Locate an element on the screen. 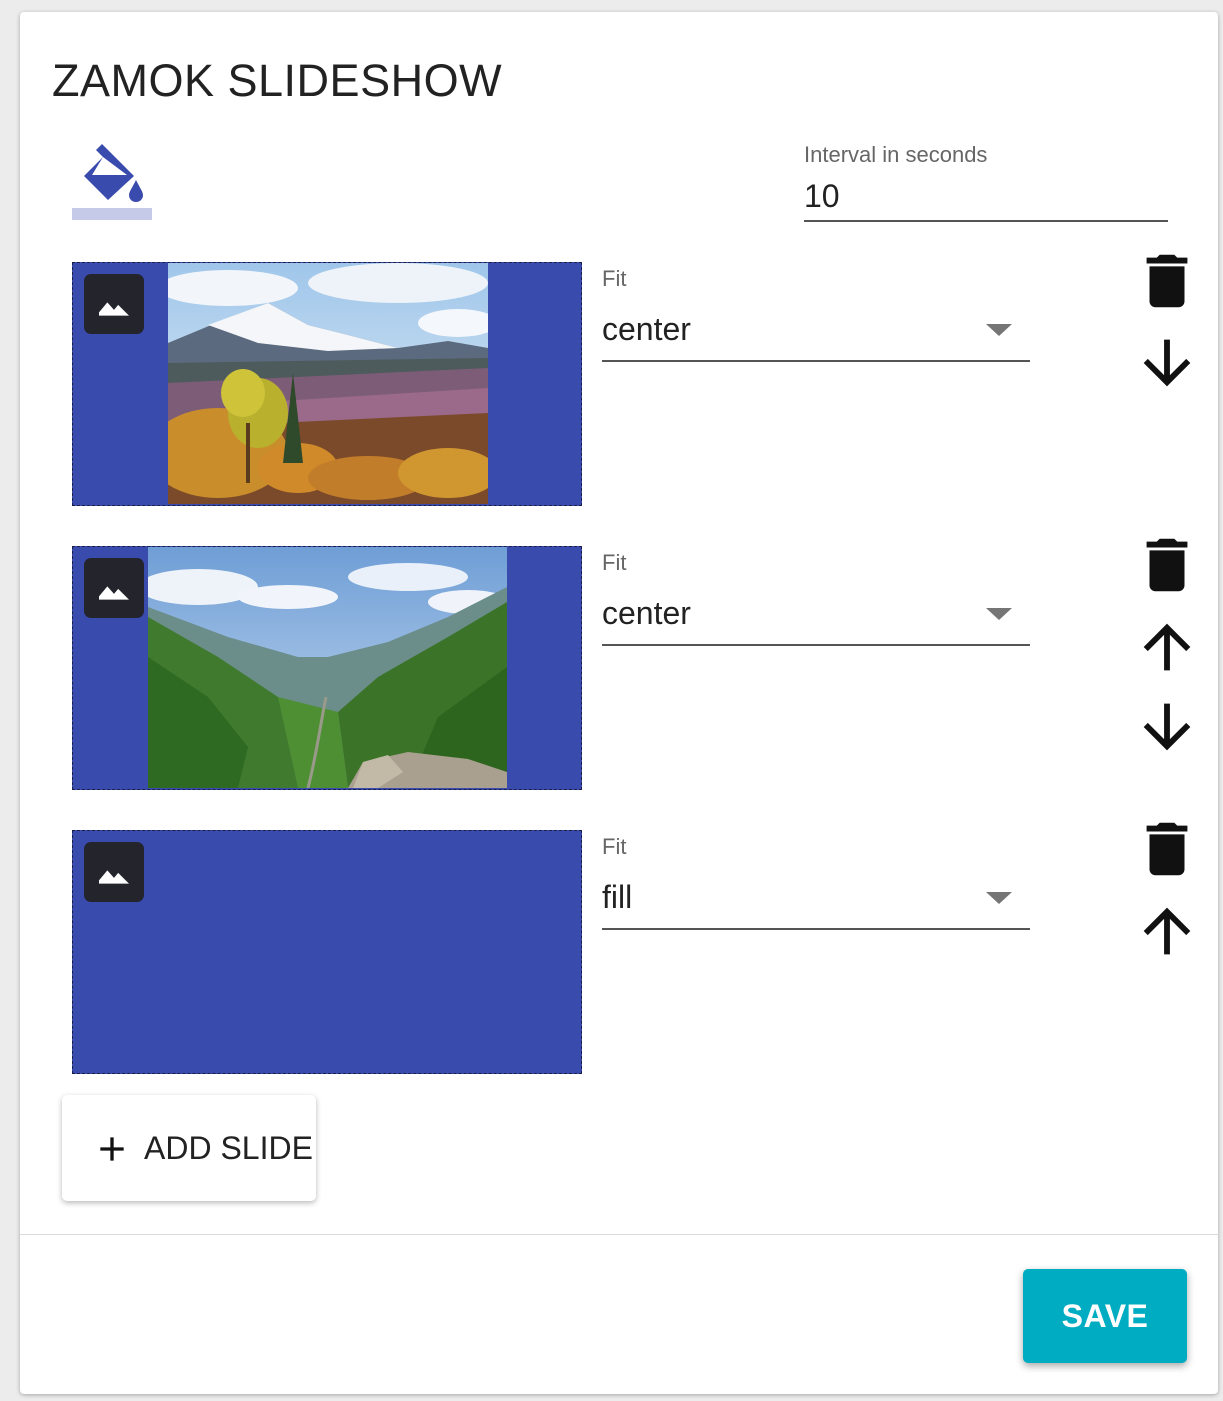 Image resolution: width=1223 pixels, height=1401 pixels. add-slide-label: ADD SLIDE is located at coordinates (228, 1148).